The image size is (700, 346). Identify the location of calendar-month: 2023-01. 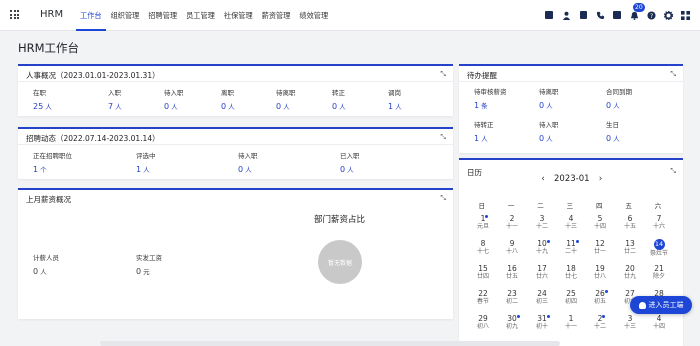
(572, 179).